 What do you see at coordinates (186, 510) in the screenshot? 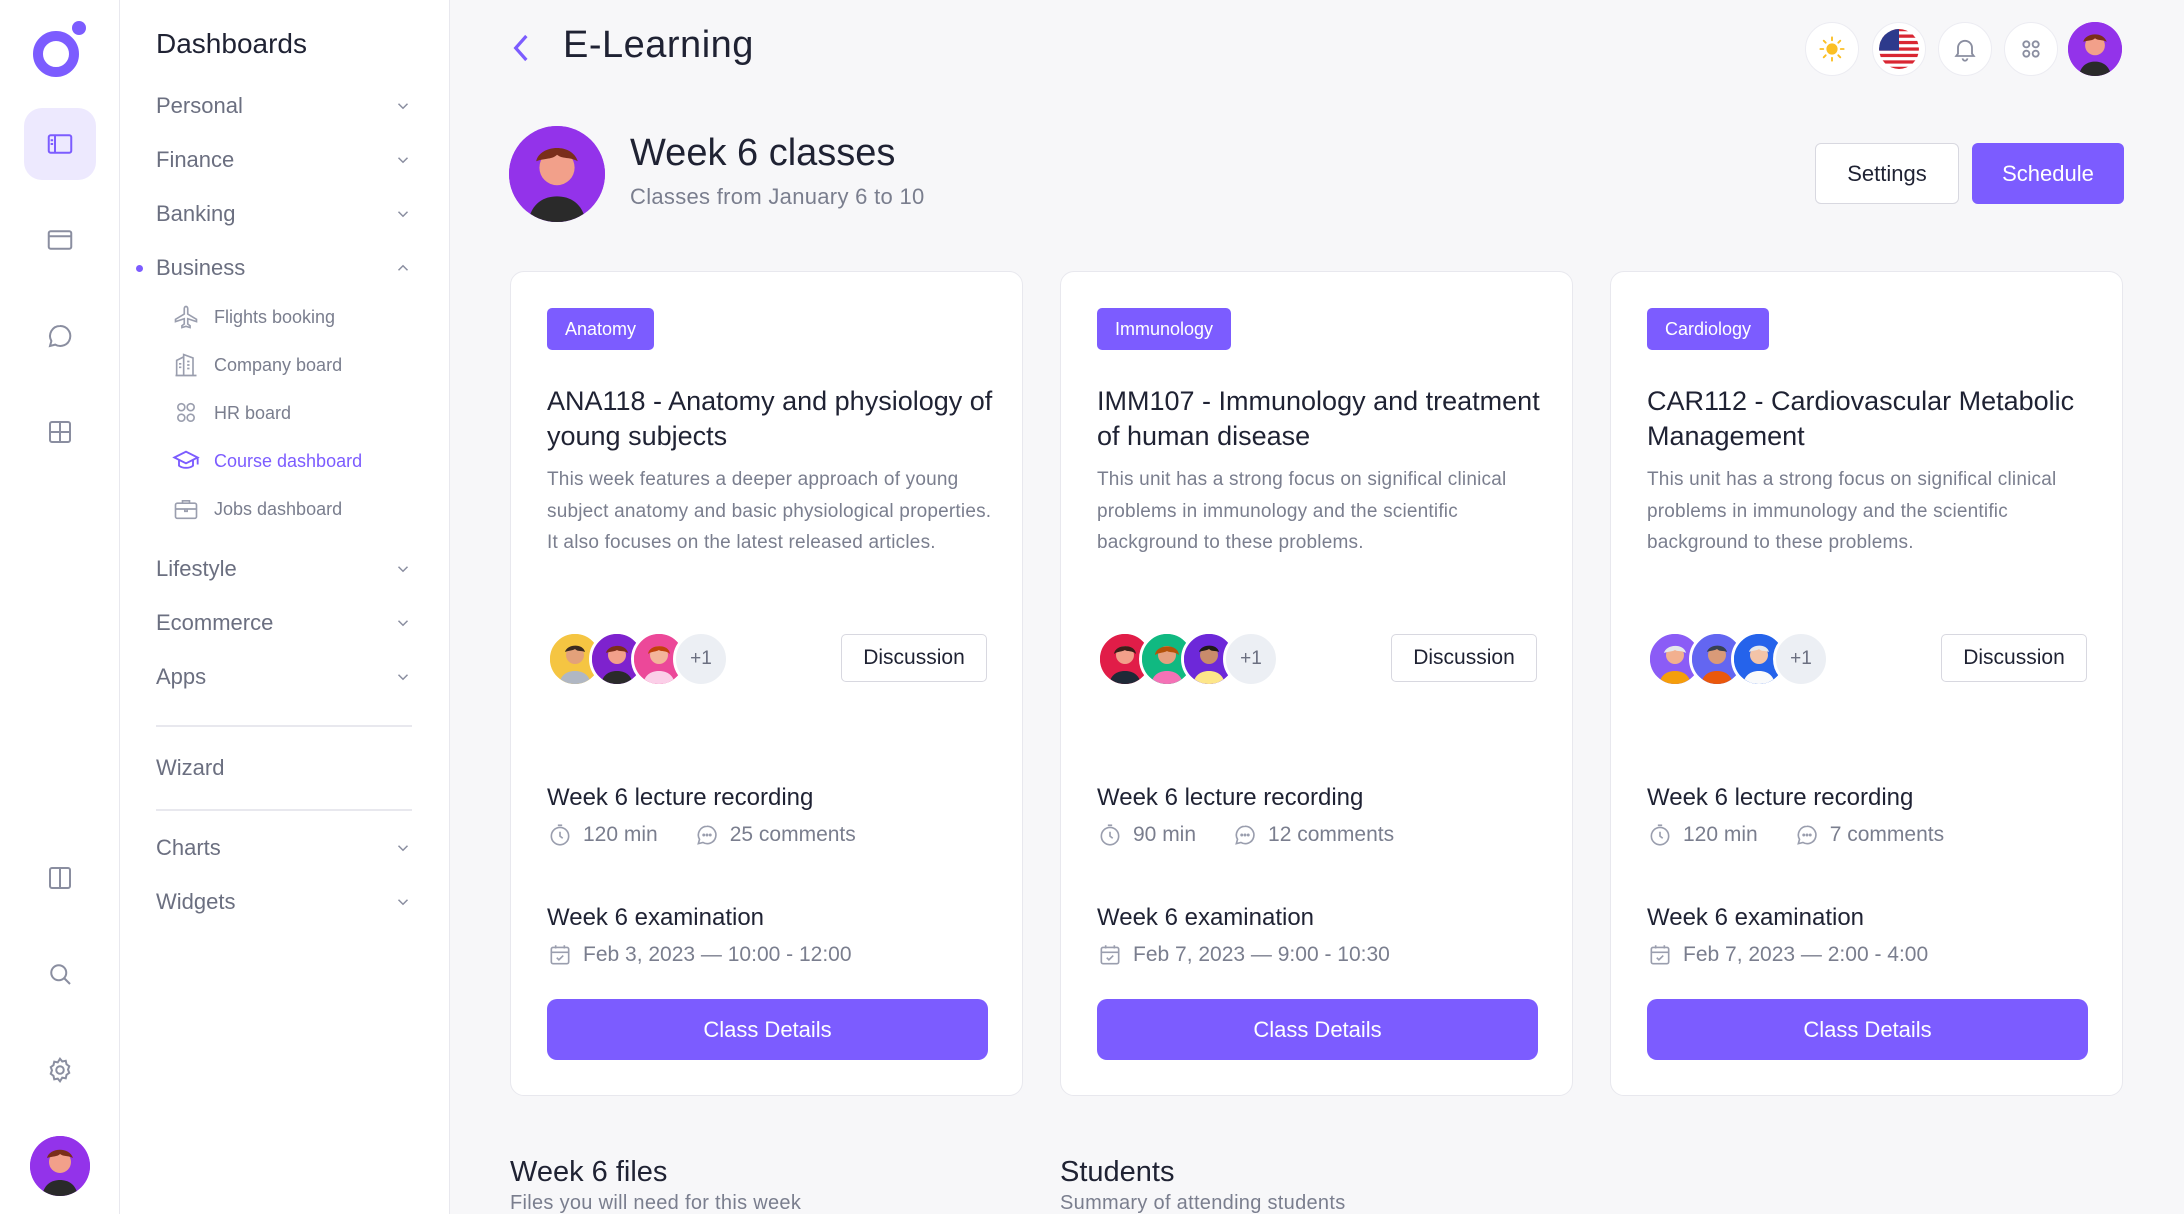
I see `briefcase-icon` at bounding box center [186, 510].